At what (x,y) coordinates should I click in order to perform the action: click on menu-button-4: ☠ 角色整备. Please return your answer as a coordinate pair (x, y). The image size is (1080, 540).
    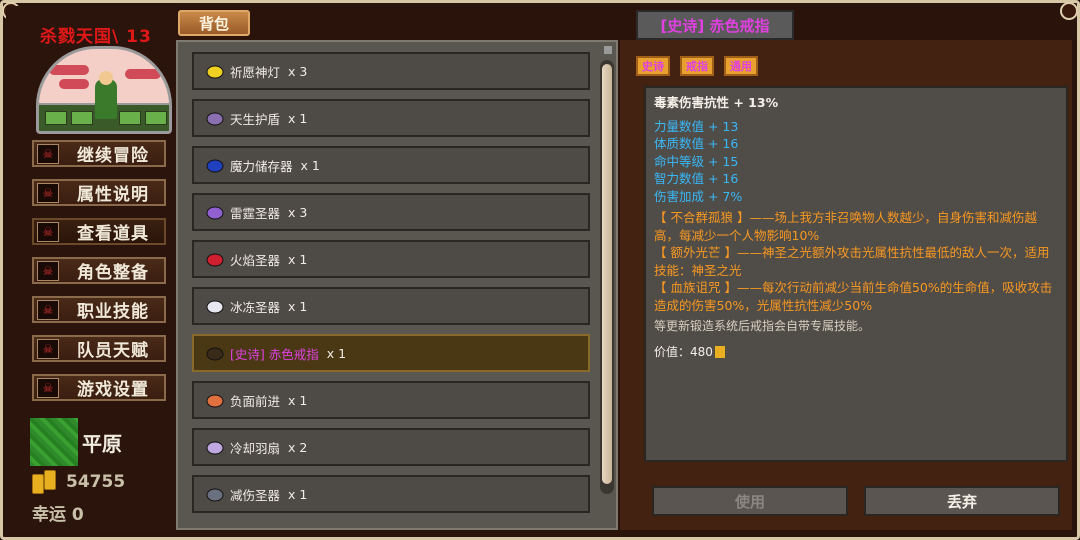
    Looking at the image, I should click on (99, 270).